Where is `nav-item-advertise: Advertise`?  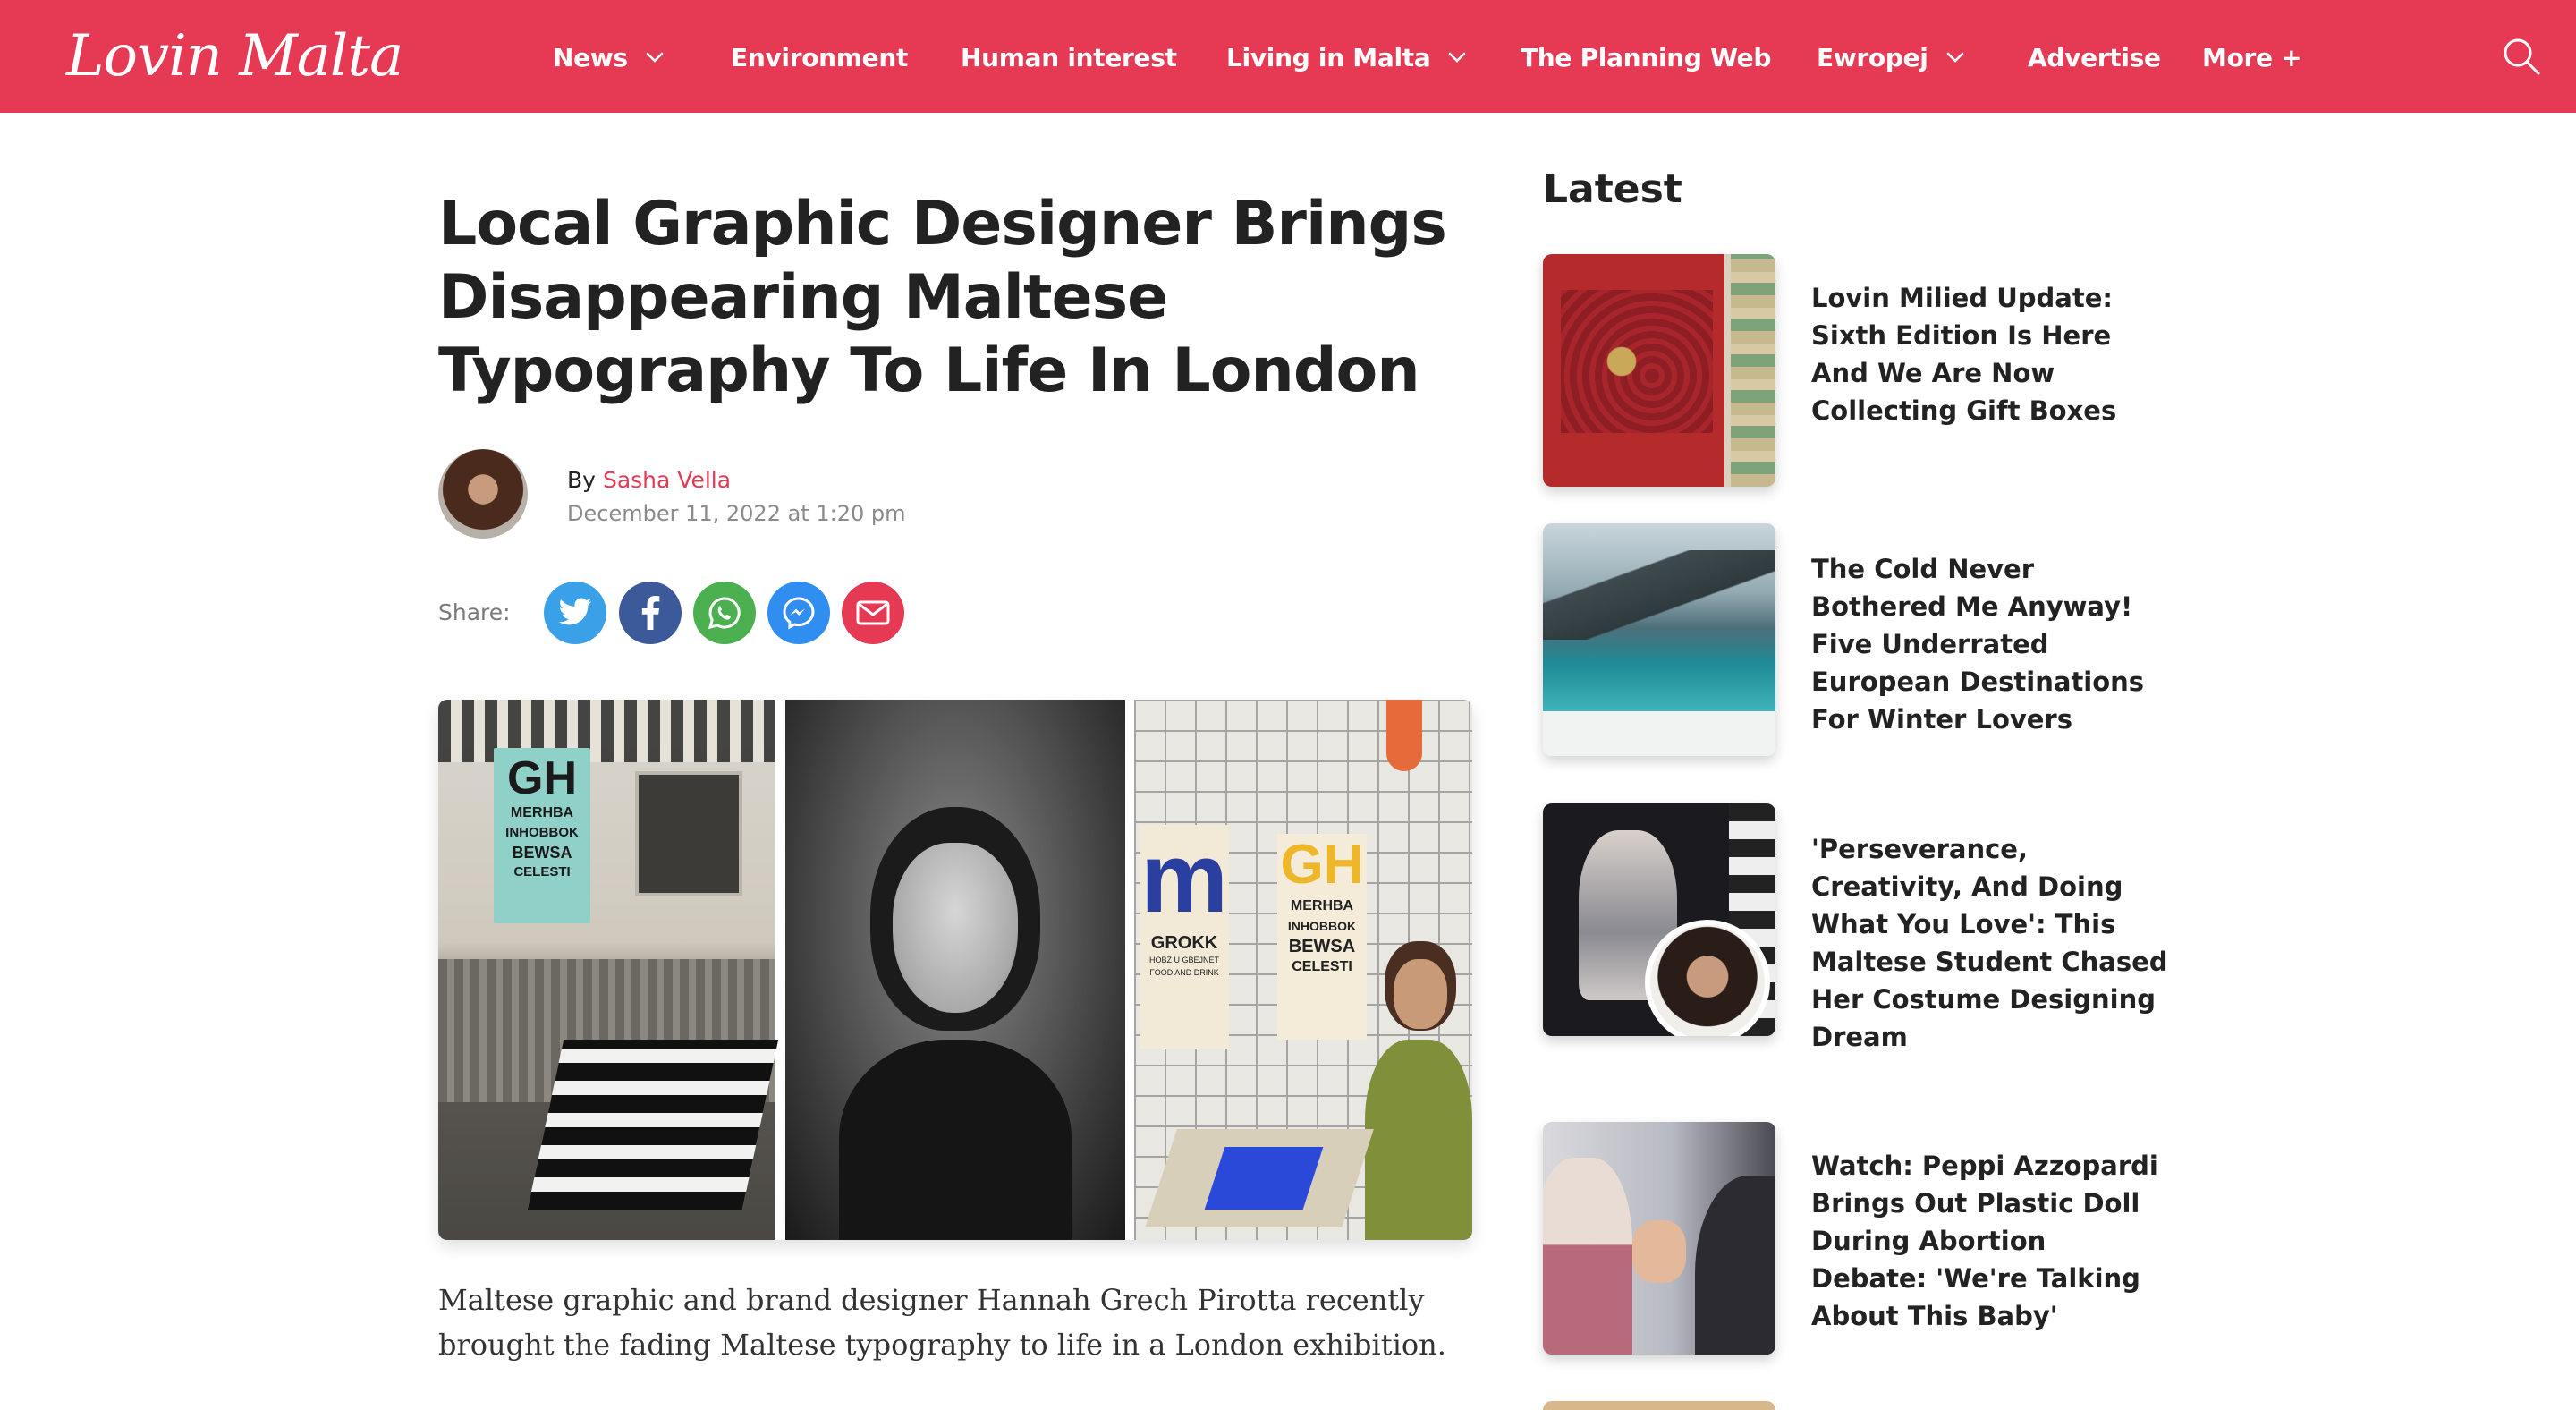 nav-item-advertise: Advertise is located at coordinates (2094, 57).